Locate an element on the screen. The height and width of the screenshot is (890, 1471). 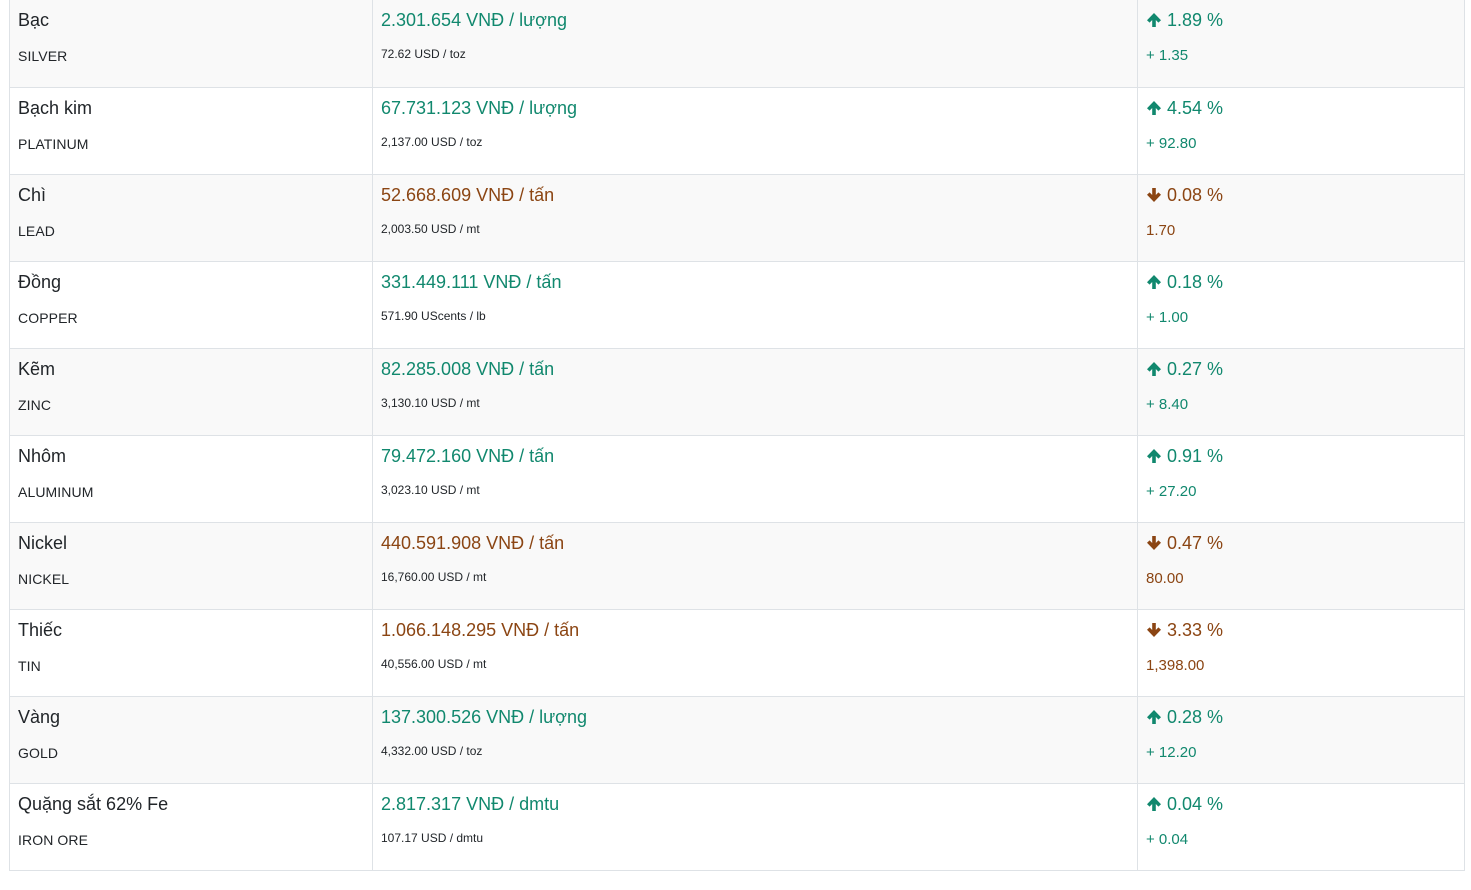
metal-code: IRON ORE is located at coordinates (53, 839).